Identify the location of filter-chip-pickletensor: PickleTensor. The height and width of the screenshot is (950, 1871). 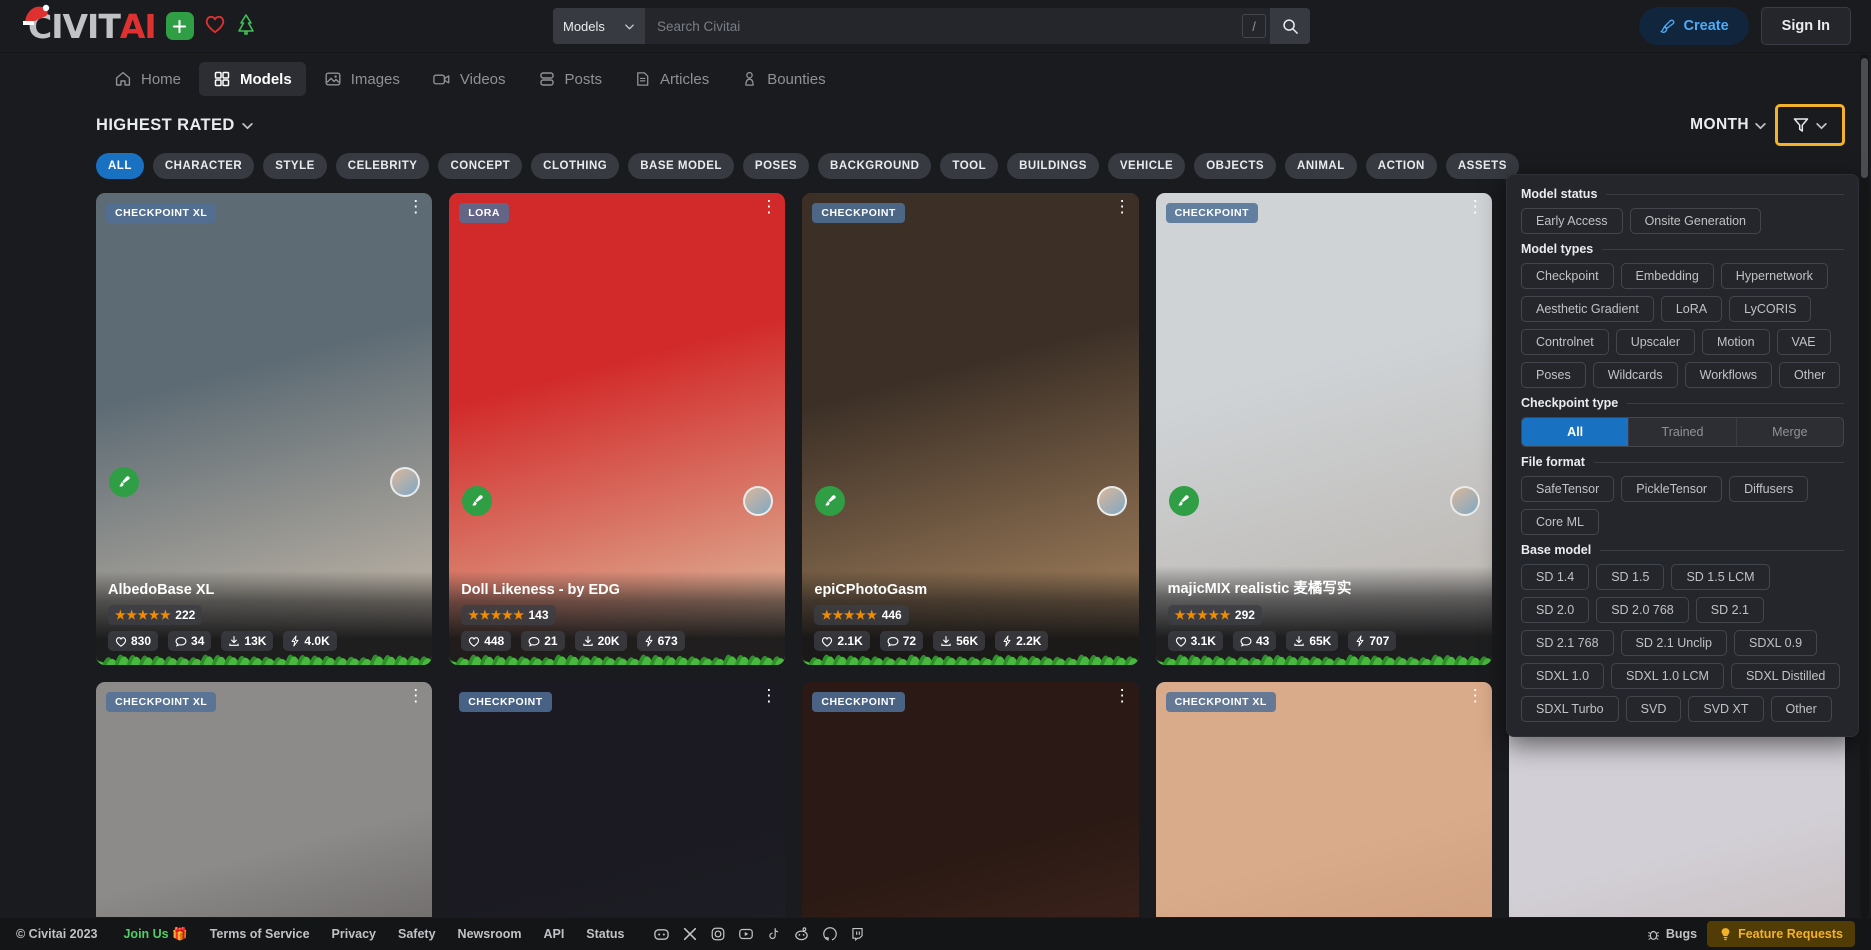
(1672, 489).